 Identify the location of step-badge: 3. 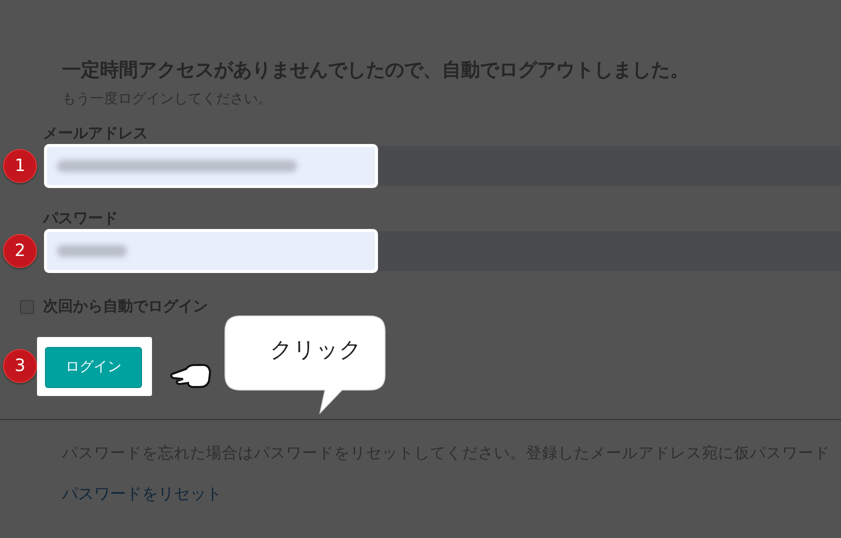
(20, 366).